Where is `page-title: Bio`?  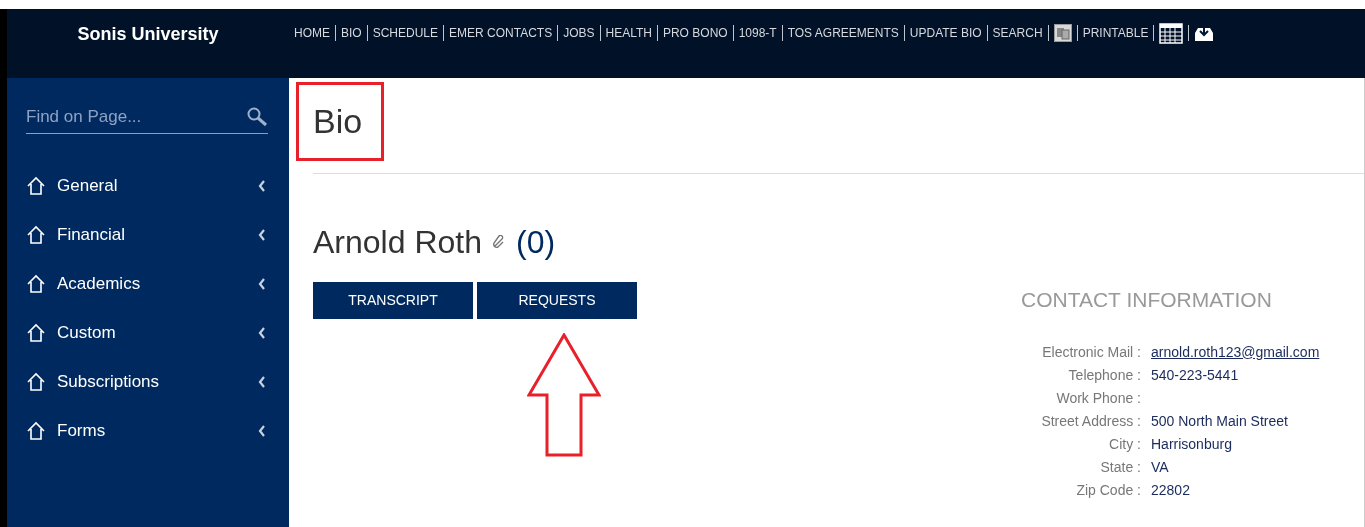 page-title: Bio is located at coordinates (338, 121).